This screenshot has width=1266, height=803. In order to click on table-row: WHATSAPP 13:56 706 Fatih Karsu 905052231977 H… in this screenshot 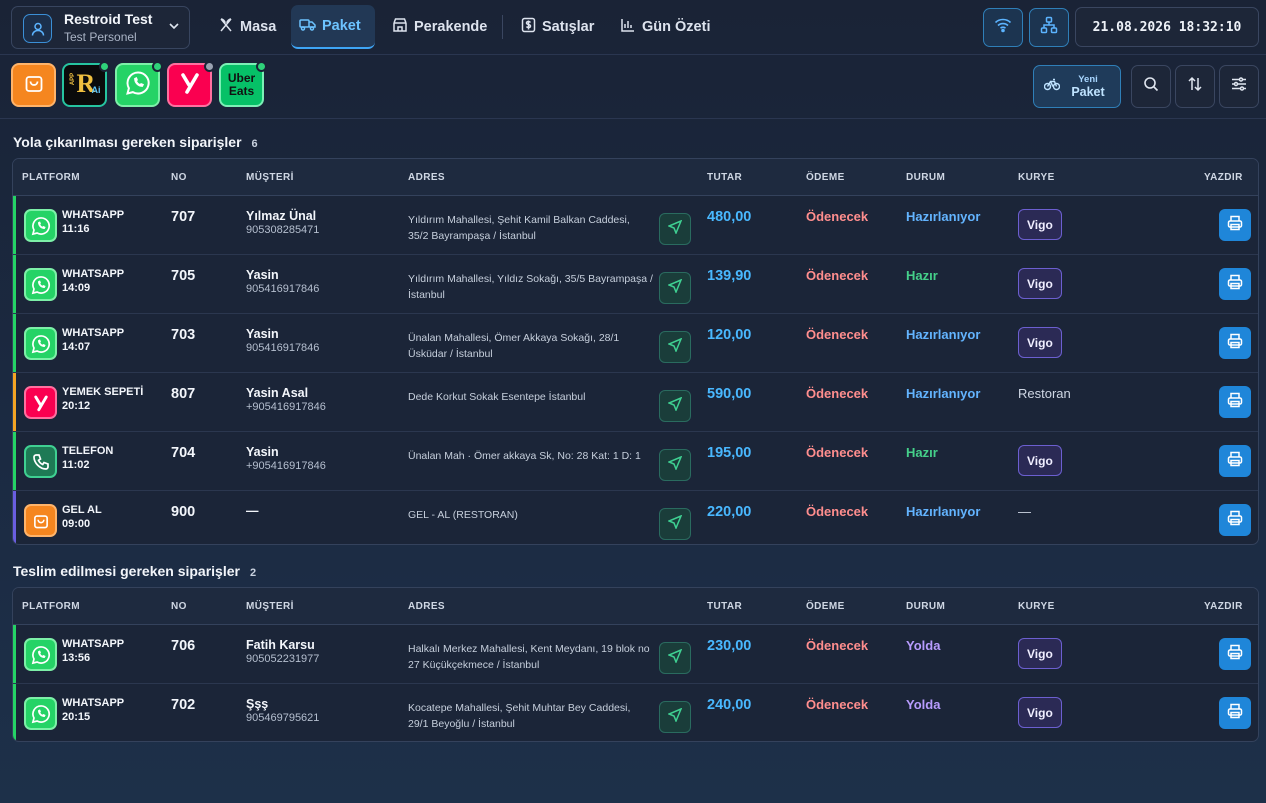, I will do `click(635, 654)`.